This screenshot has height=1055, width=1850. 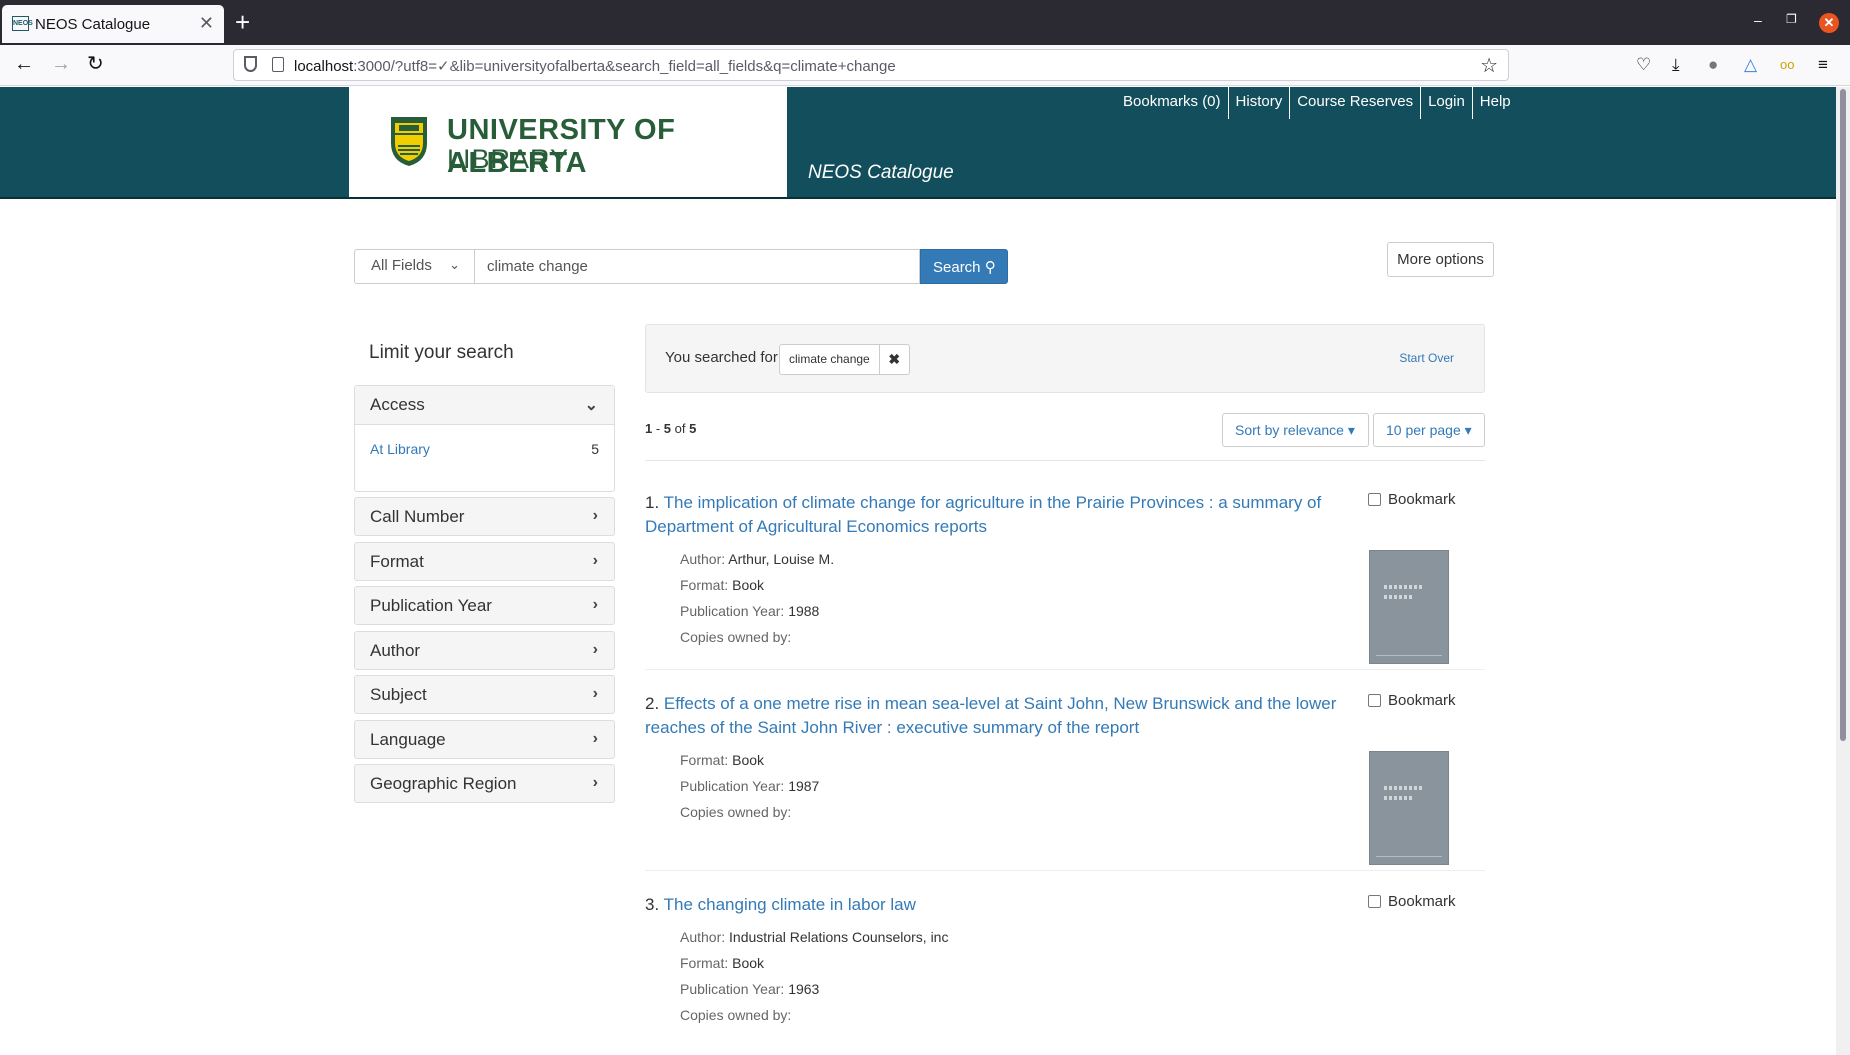 What do you see at coordinates (667, 428) in the screenshot?
I see `range-end: 5` at bounding box center [667, 428].